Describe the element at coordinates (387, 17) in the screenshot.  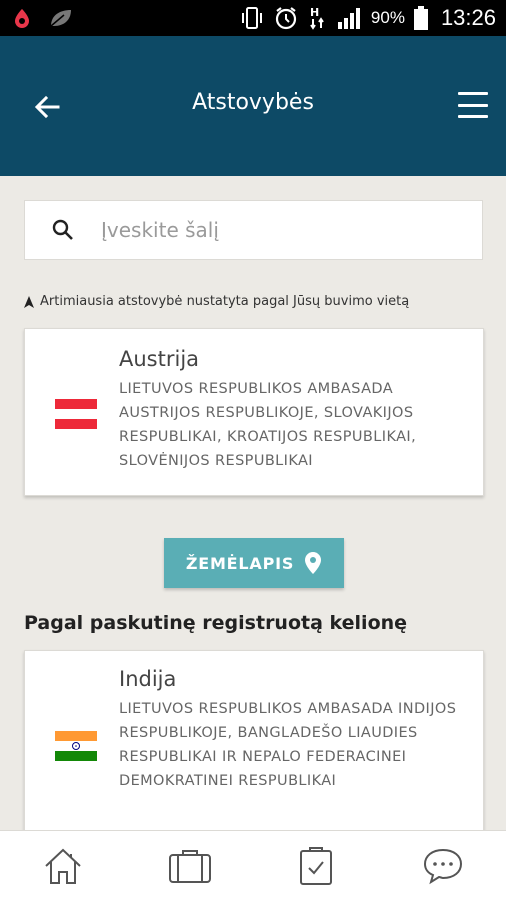
I see `battery-percentage: 90%` at that location.